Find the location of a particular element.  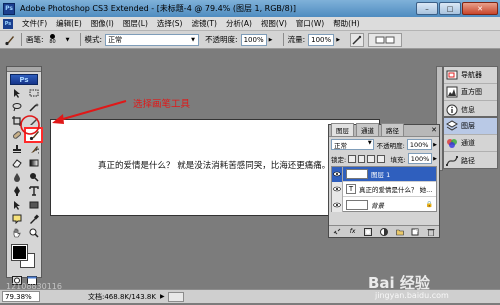

close-icon: ✕ is located at coordinates (434, 130).